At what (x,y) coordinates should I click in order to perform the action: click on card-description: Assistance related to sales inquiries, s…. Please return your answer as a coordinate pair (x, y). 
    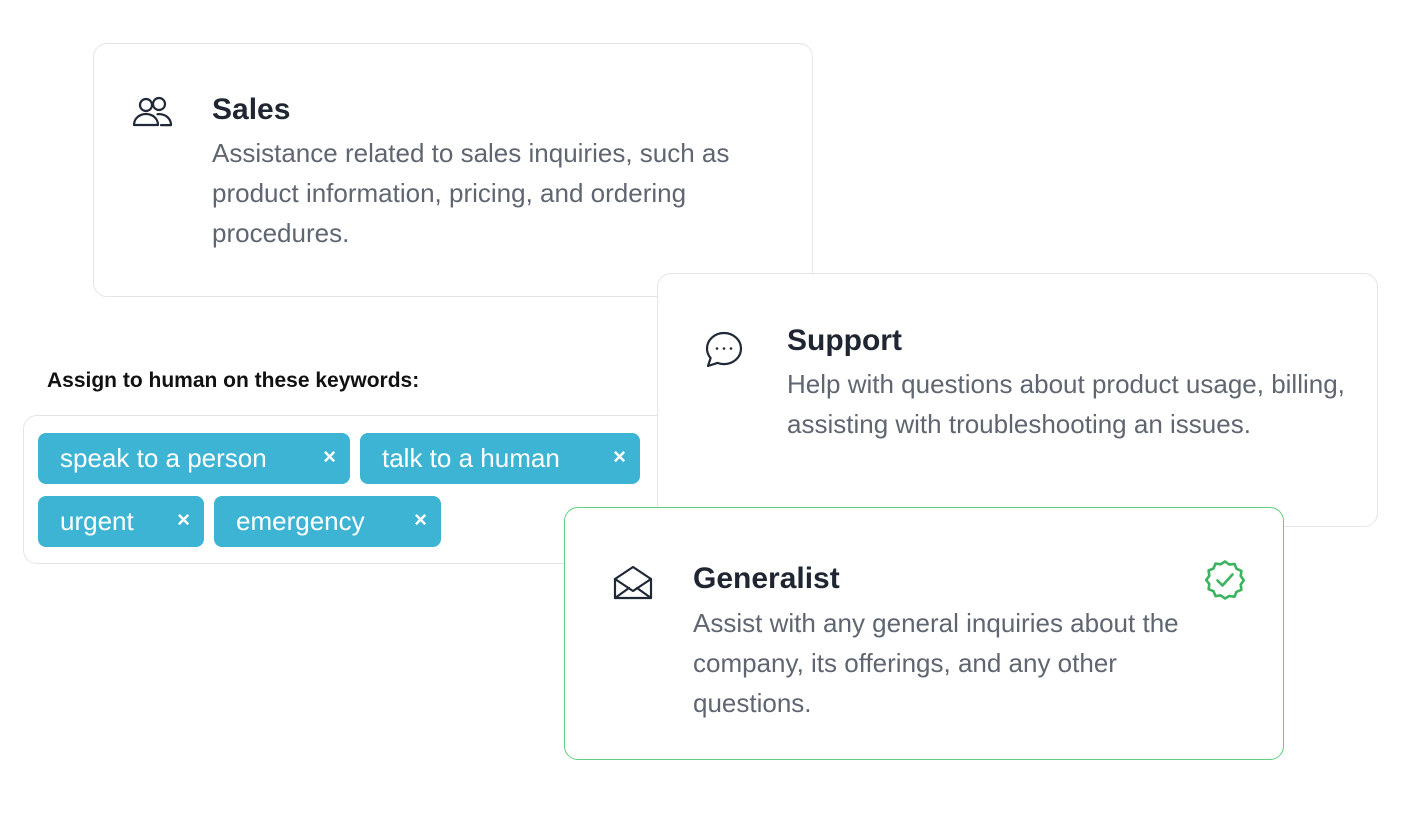
    Looking at the image, I should click on (471, 193).